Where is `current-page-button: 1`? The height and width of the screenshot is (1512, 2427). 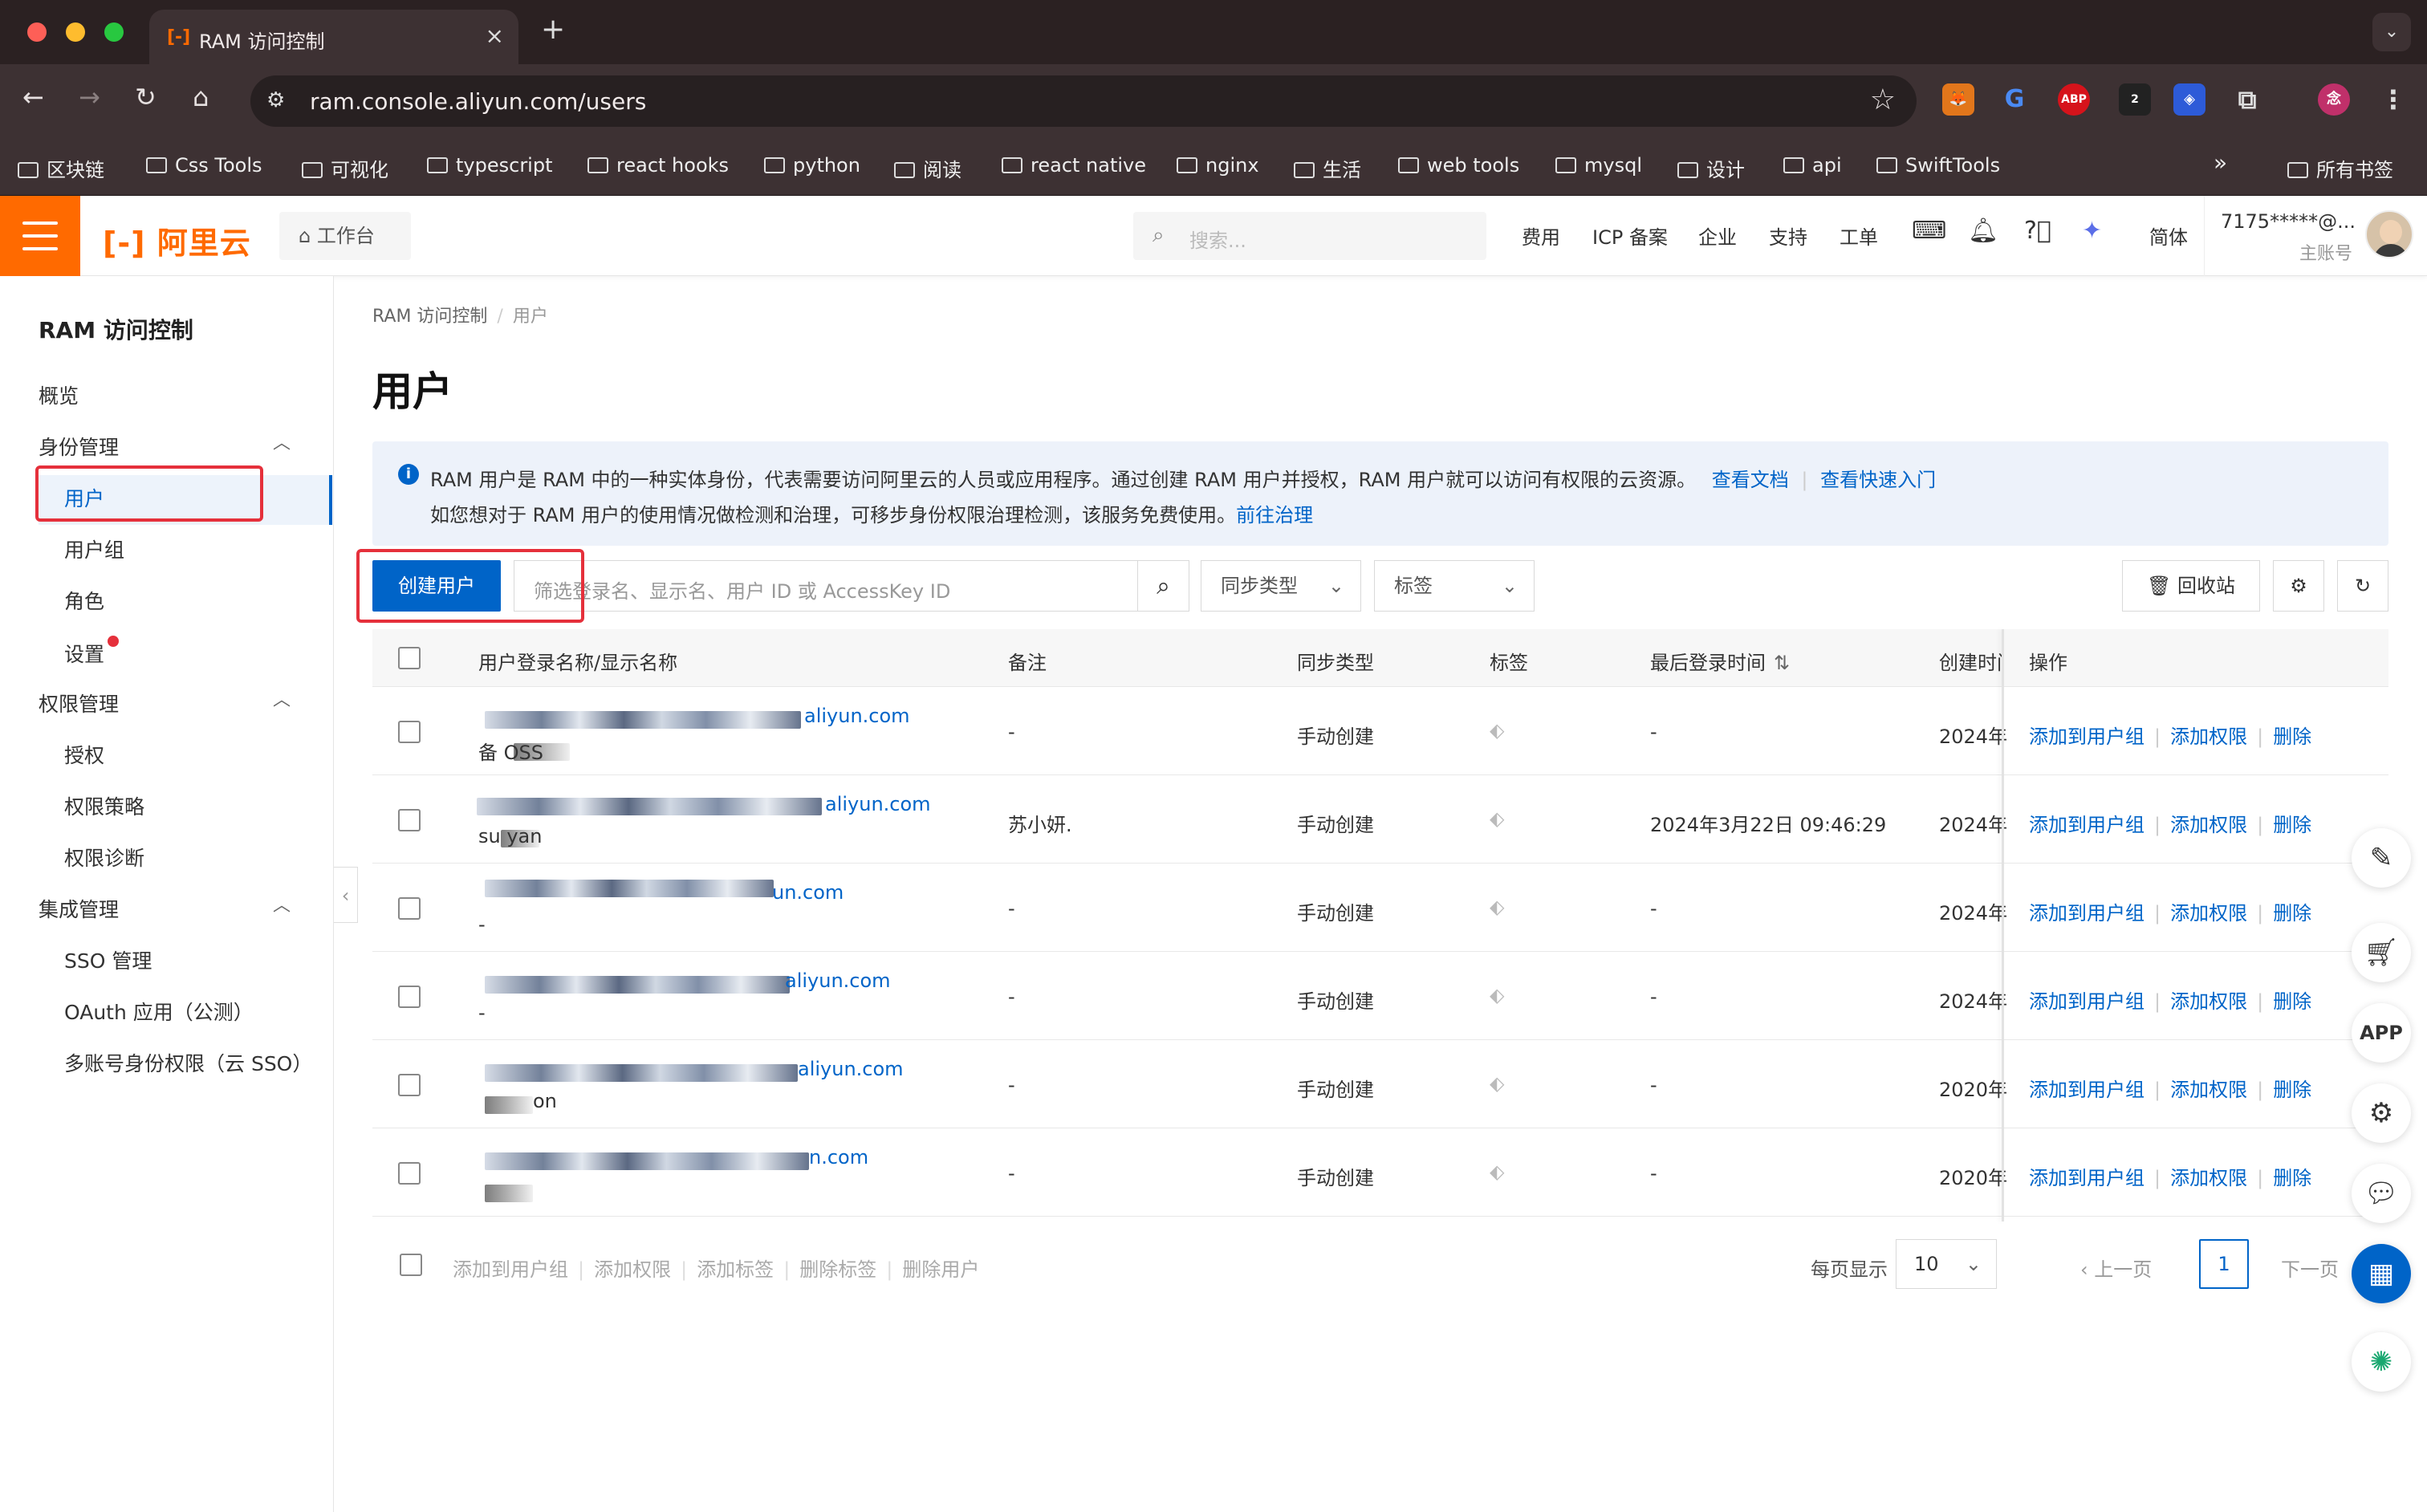
current-page-button: 1 is located at coordinates (2224, 1264).